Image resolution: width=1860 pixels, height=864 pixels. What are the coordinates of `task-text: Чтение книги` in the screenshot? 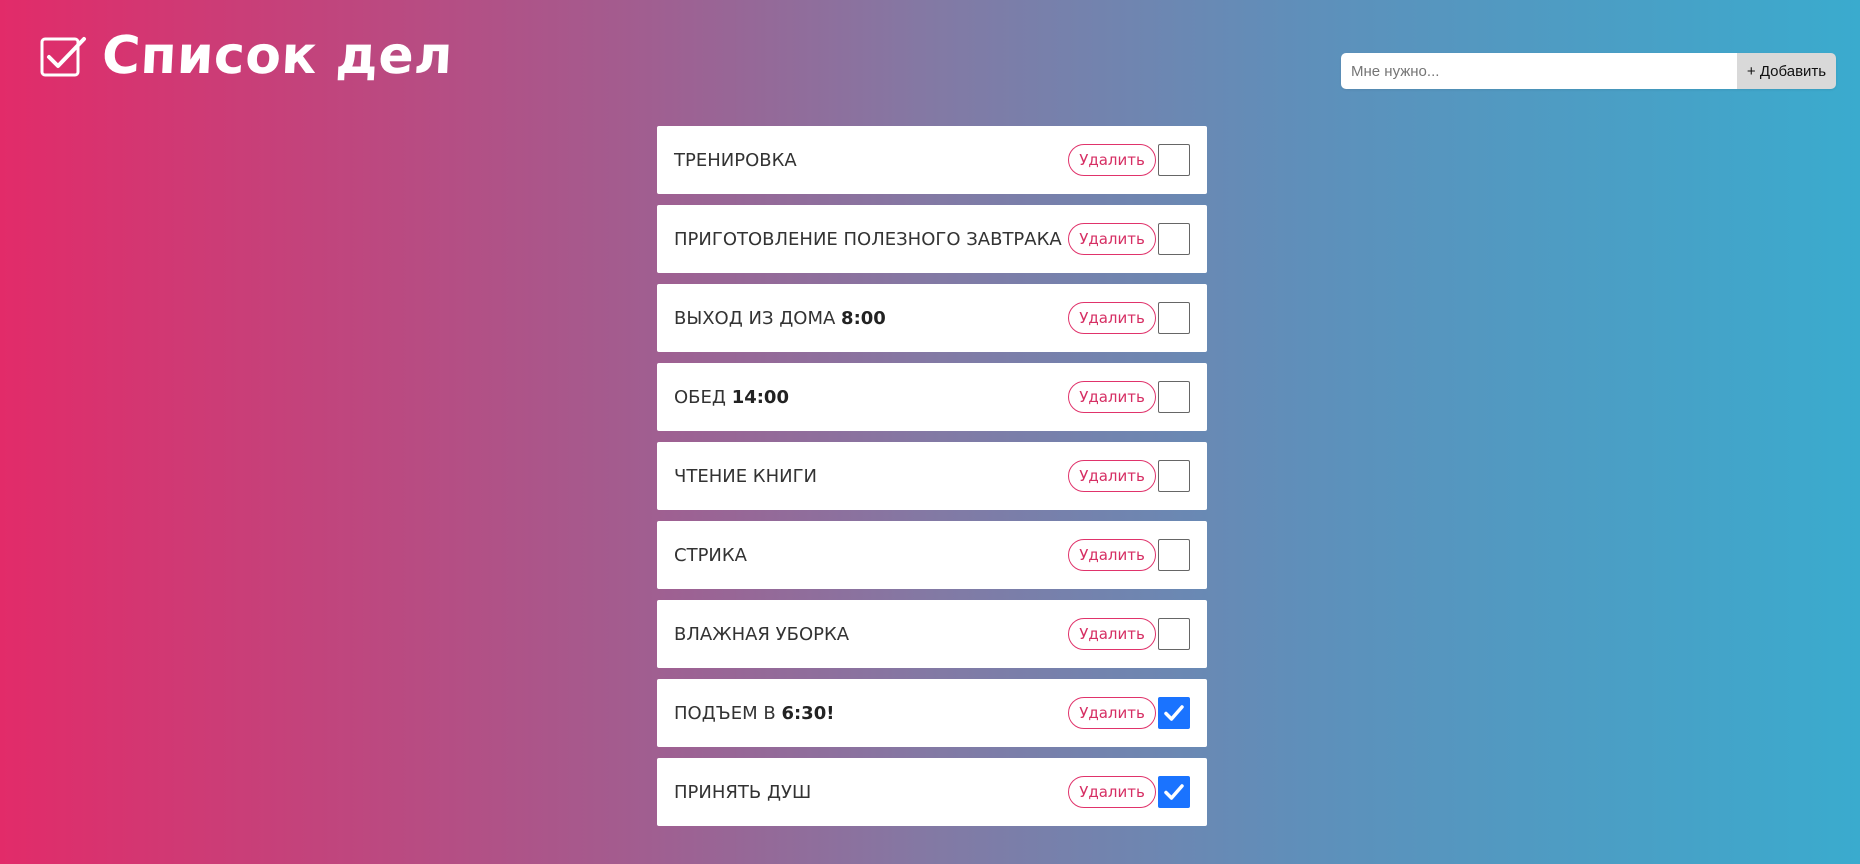 It's located at (871, 476).